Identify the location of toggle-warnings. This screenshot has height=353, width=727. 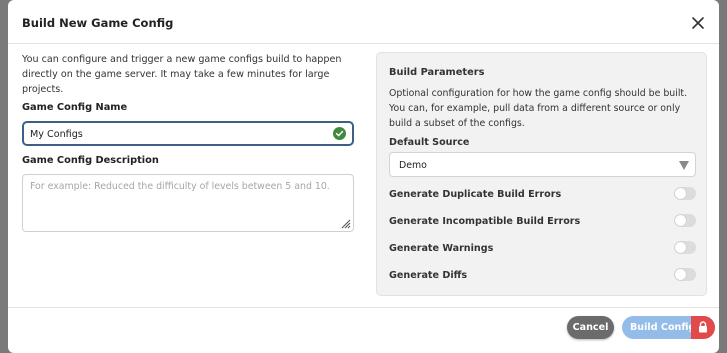
(685, 247).